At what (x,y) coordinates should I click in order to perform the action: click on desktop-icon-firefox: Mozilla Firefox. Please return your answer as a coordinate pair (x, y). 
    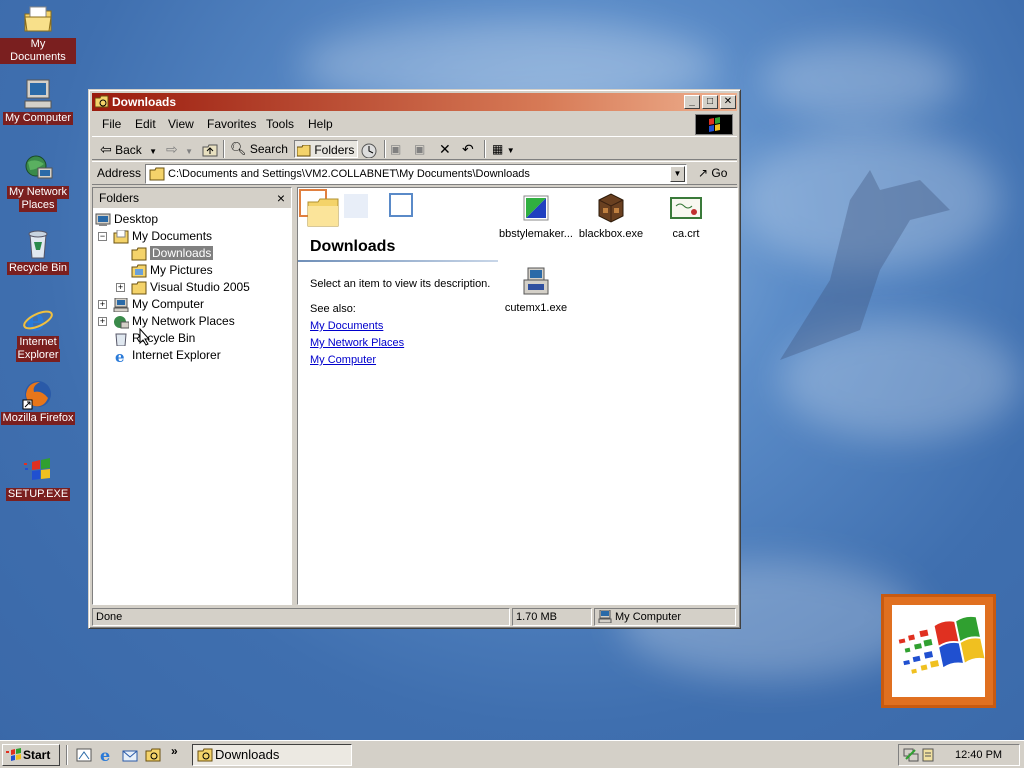
    Looking at the image, I should click on (38, 401).